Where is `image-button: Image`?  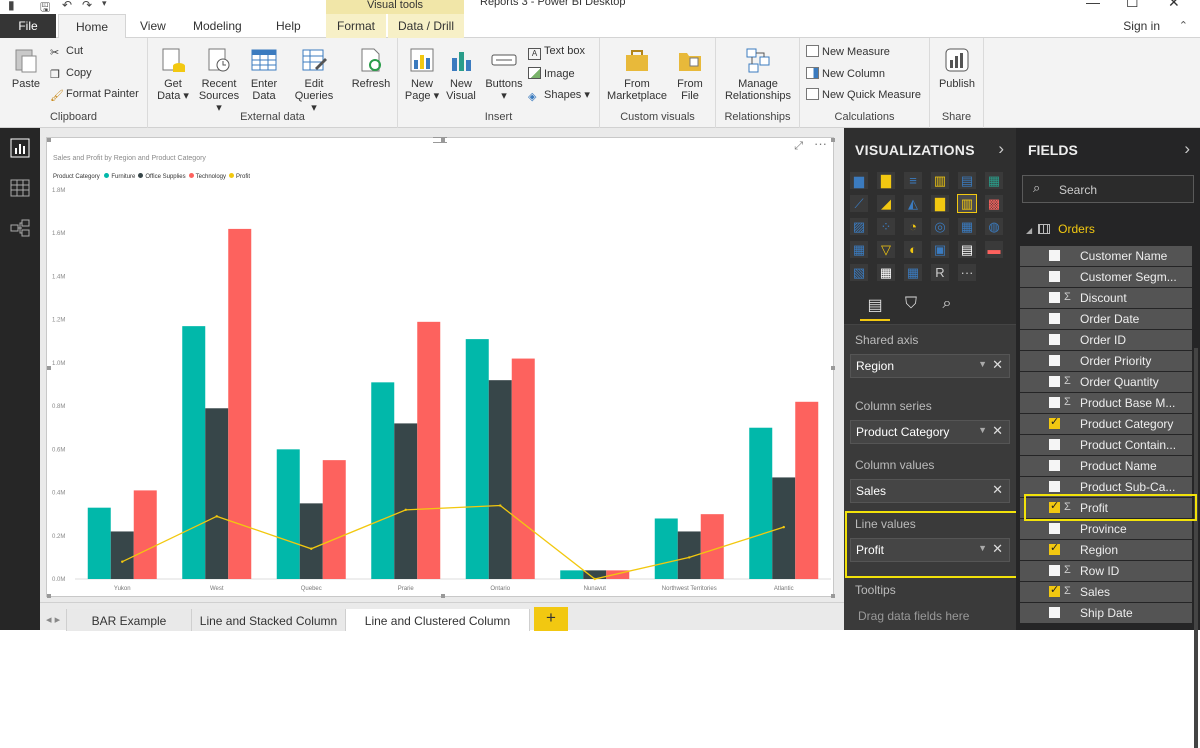
image-button: Image is located at coordinates (551, 73).